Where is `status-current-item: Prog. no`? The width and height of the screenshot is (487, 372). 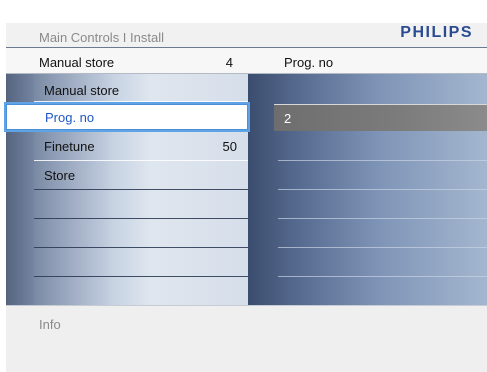
status-current-item: Prog. no is located at coordinates (309, 62).